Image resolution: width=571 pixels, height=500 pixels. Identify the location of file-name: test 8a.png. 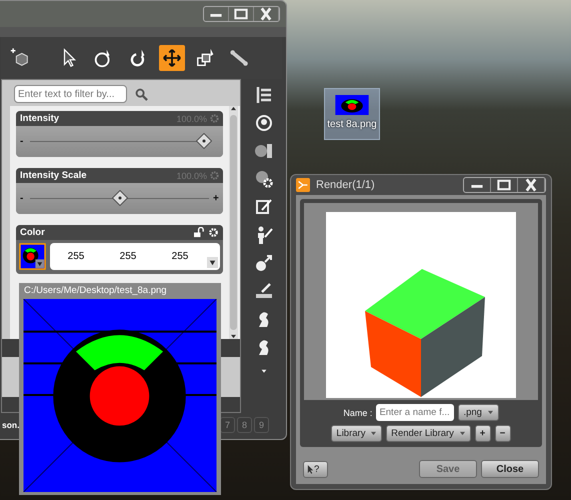
(352, 124).